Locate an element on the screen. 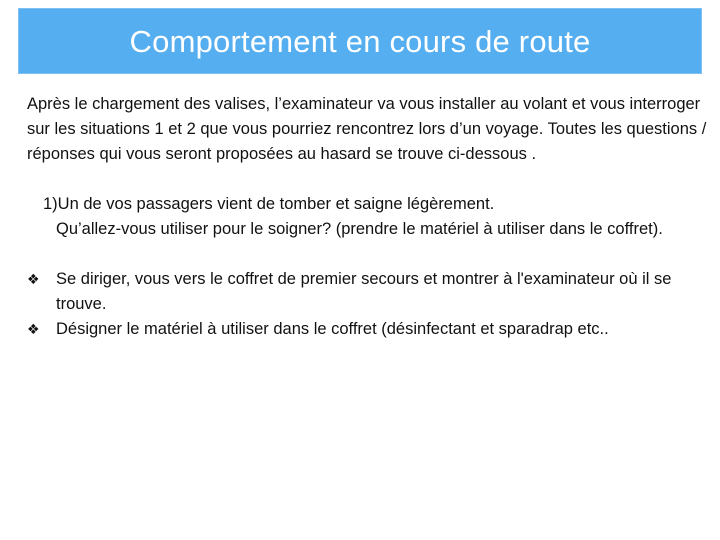 The height and width of the screenshot is (540, 720). slide-title: Comportement en cours de route is located at coordinates (360, 41).